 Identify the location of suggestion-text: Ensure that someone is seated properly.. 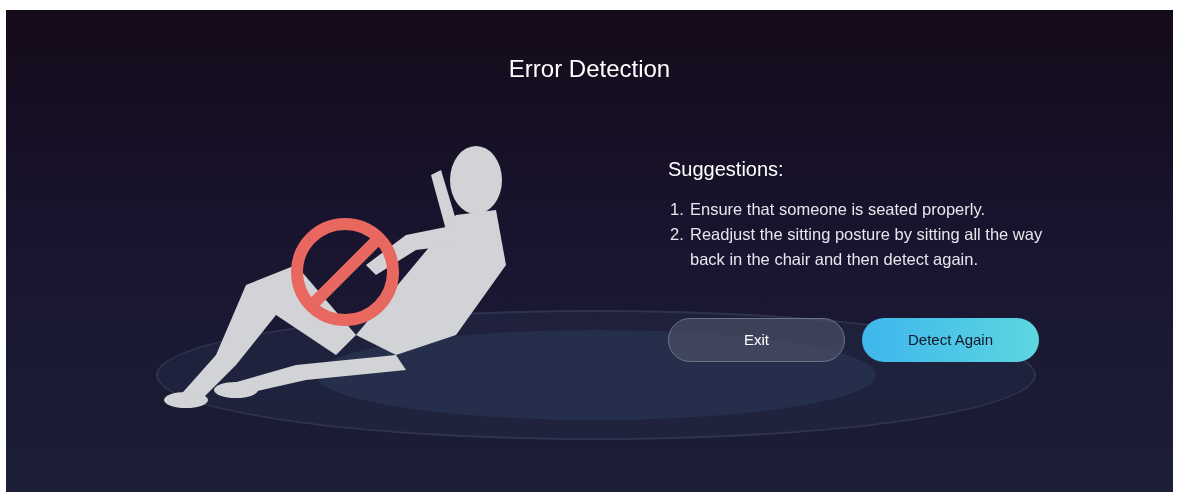
(837, 209).